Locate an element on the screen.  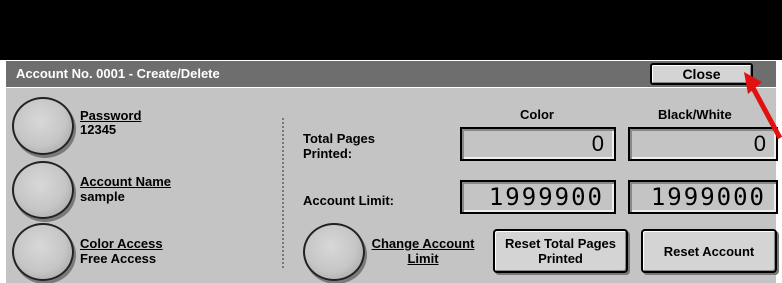
limit-color-field: 1999900 is located at coordinates (538, 197).